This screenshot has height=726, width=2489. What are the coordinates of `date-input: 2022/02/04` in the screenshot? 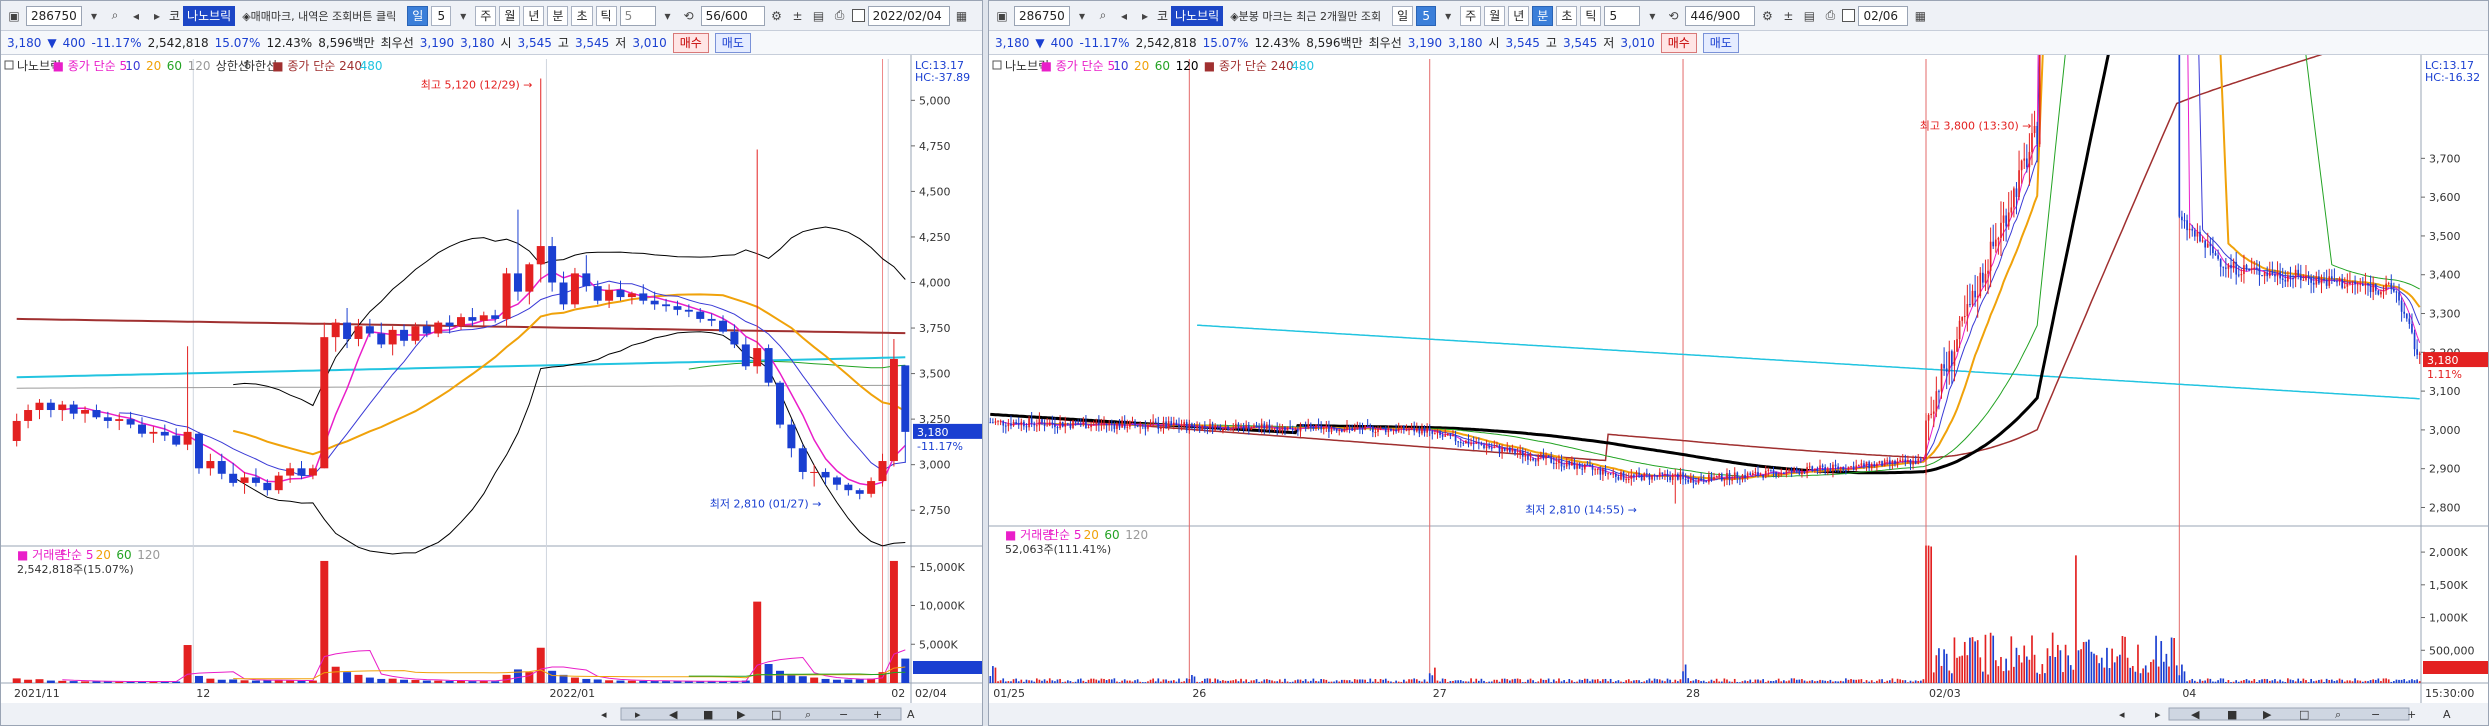 It's located at (908, 15).